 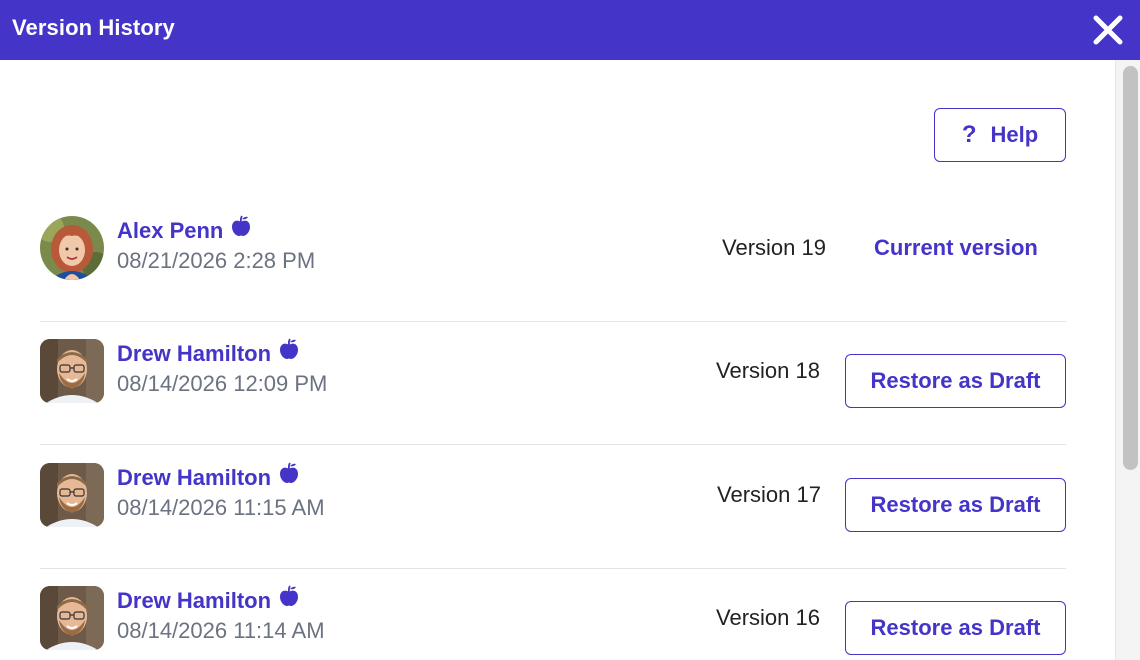 I want to click on close-button, so click(x=1108, y=30).